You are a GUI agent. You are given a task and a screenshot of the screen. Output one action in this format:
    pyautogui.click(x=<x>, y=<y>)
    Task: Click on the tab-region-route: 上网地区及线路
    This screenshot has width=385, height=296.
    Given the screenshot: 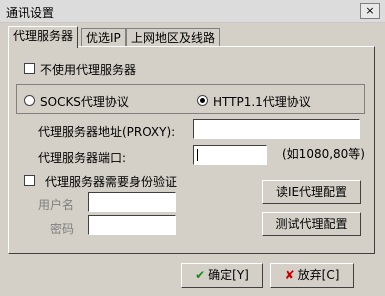 What is the action you would take?
    pyautogui.click(x=173, y=37)
    